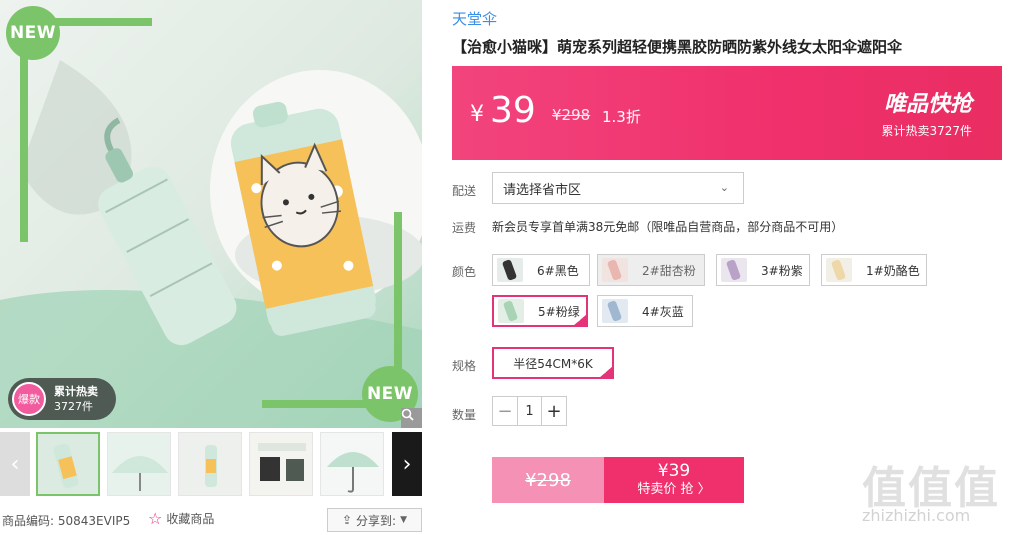  I want to click on thumbnail-strip: ‹ ›, so click(211, 464).